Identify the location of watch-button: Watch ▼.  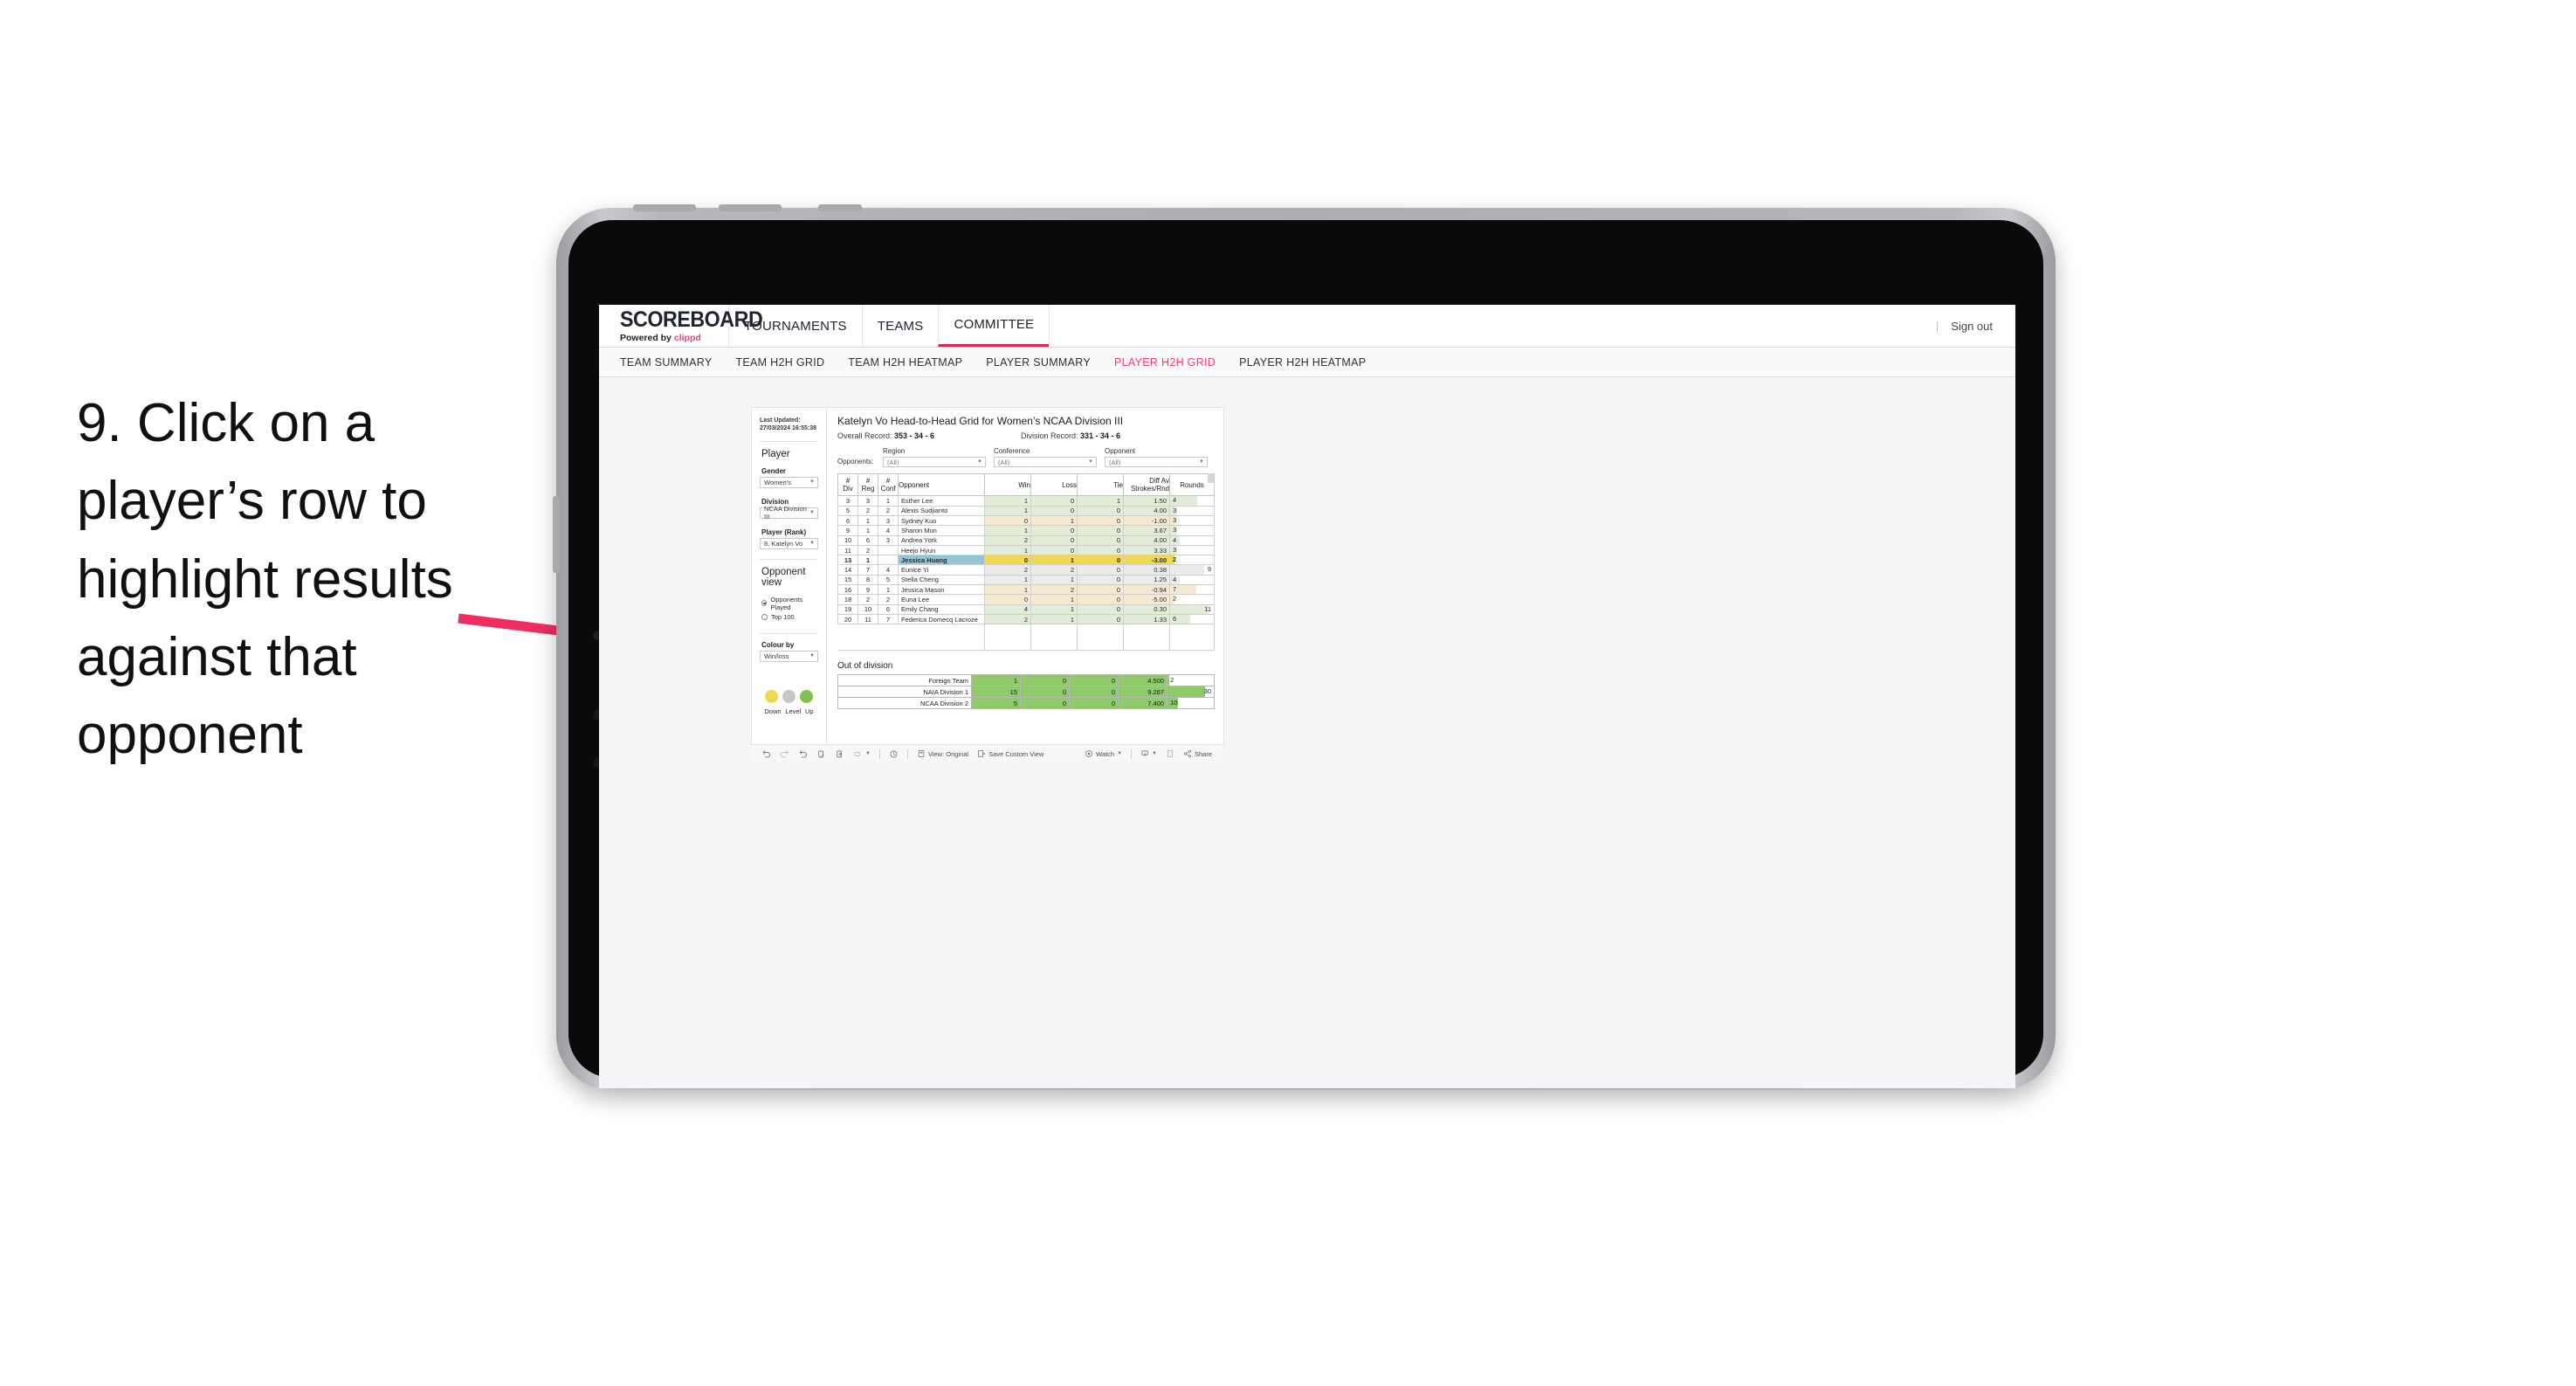
(1103, 753).